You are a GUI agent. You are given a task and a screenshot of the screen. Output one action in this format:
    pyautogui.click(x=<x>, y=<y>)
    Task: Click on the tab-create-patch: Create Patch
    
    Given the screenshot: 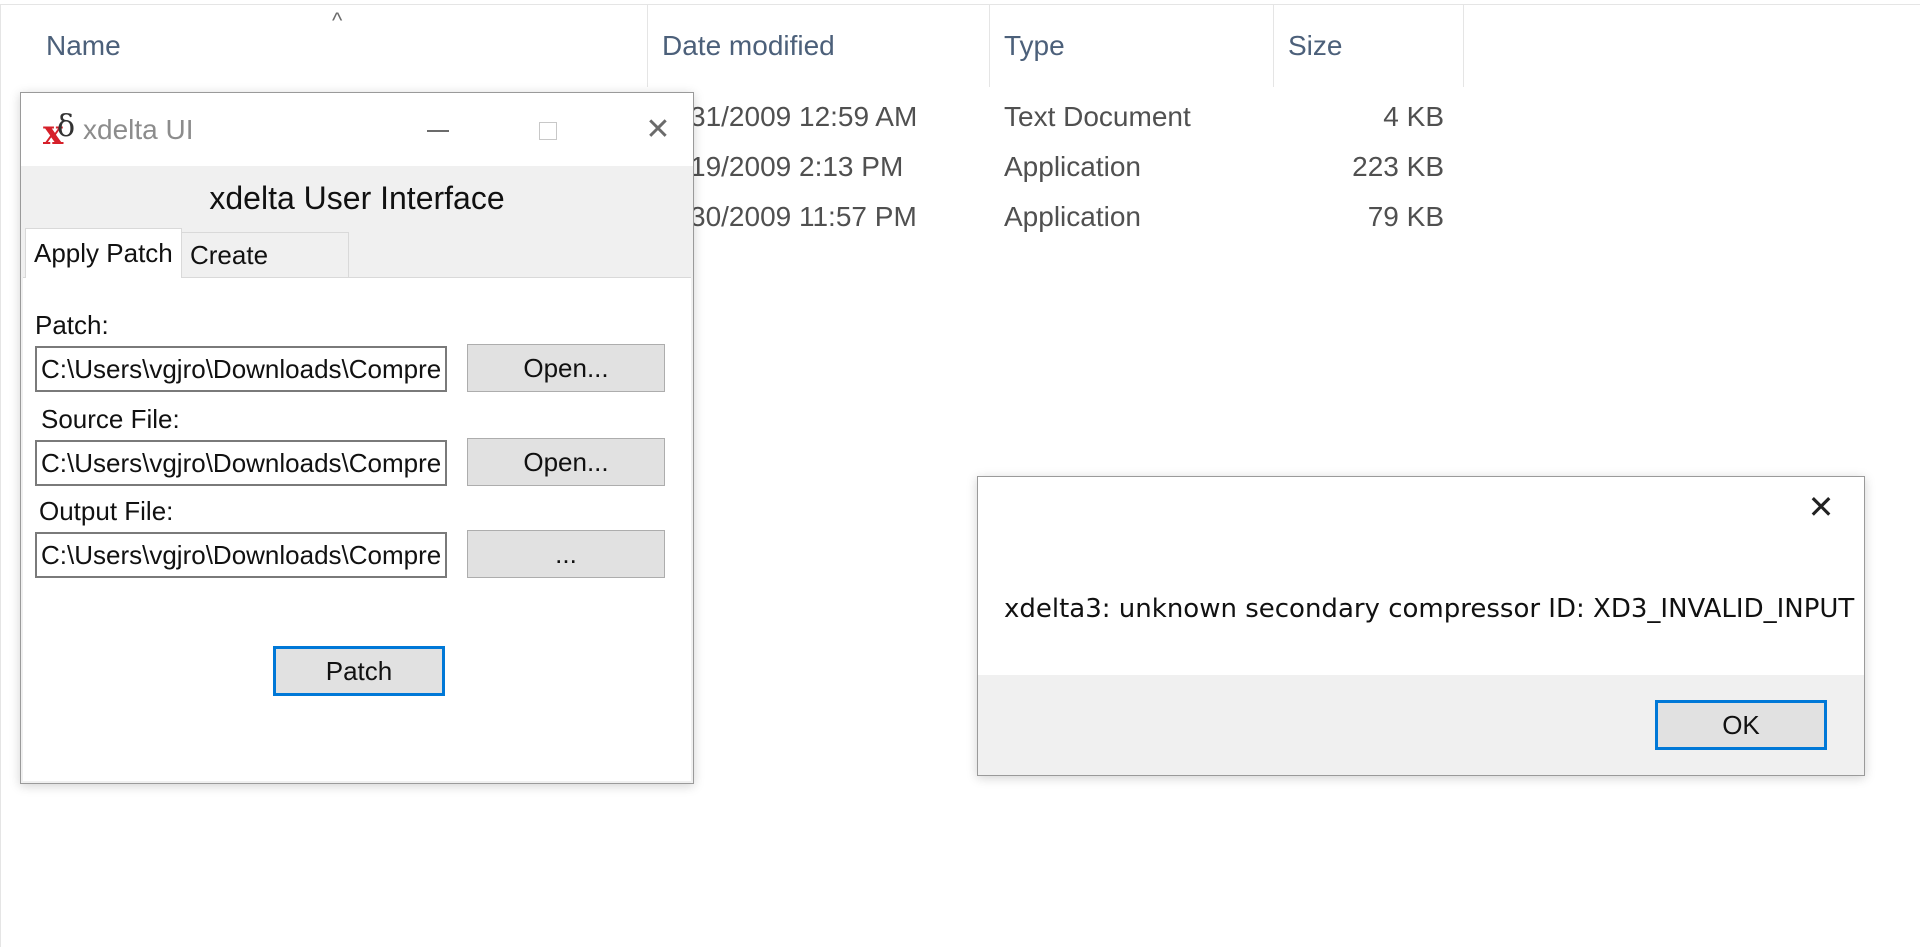 What is the action you would take?
    pyautogui.click(x=265, y=273)
    